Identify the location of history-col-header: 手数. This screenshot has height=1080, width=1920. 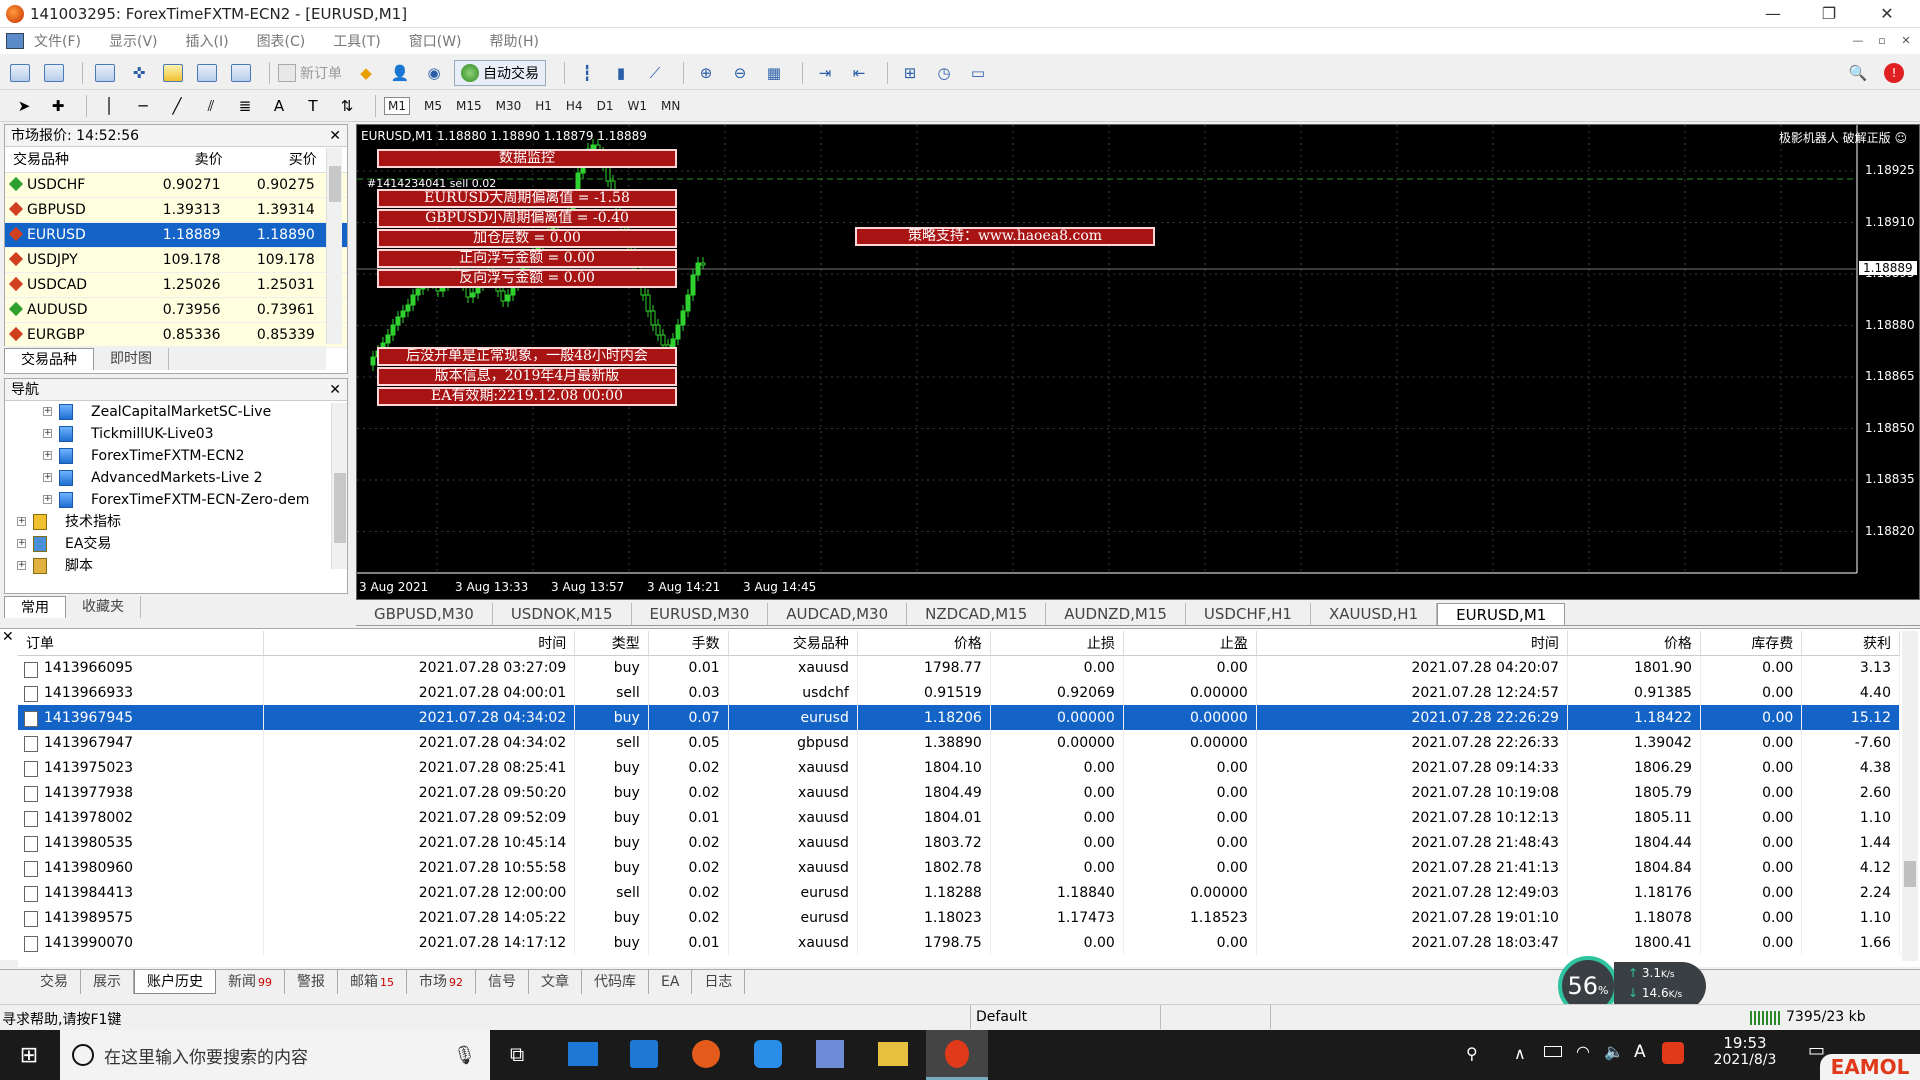
(688, 643).